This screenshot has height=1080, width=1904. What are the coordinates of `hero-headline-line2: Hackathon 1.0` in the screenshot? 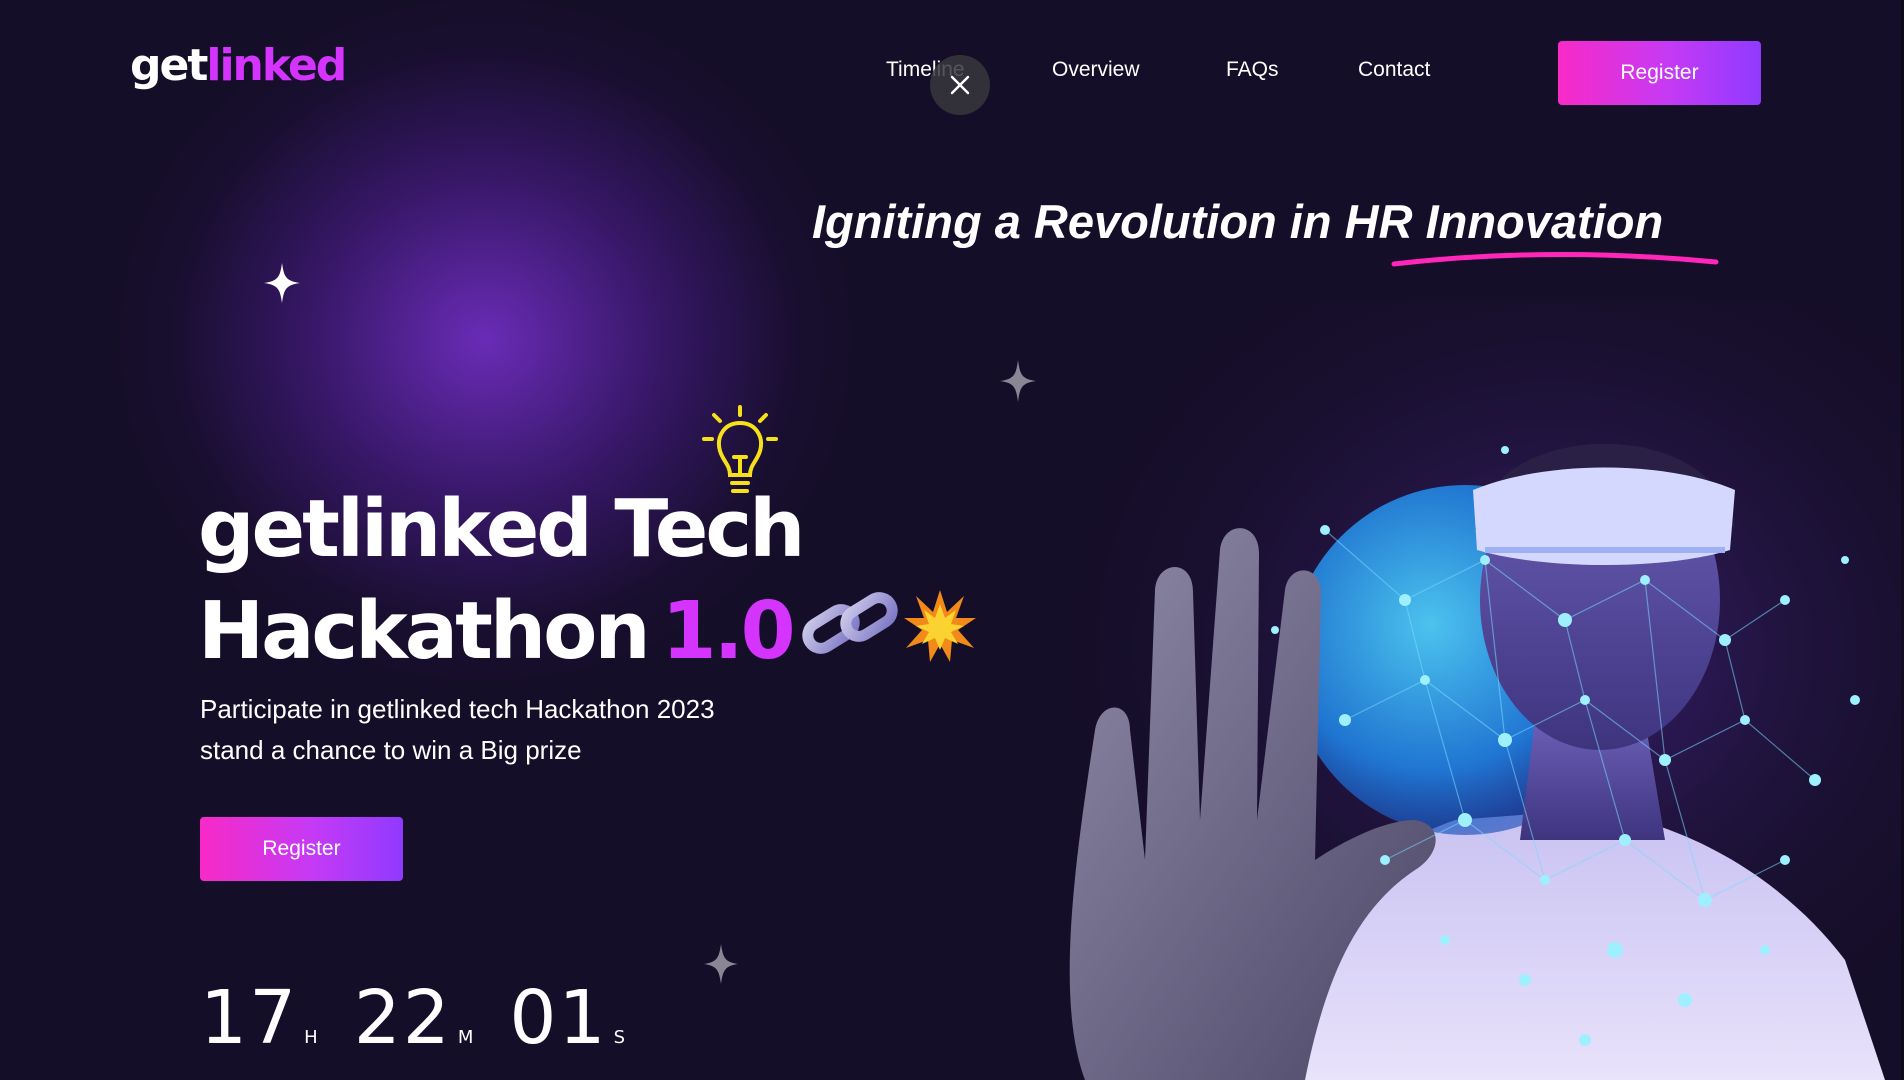 It's located at (497, 631).